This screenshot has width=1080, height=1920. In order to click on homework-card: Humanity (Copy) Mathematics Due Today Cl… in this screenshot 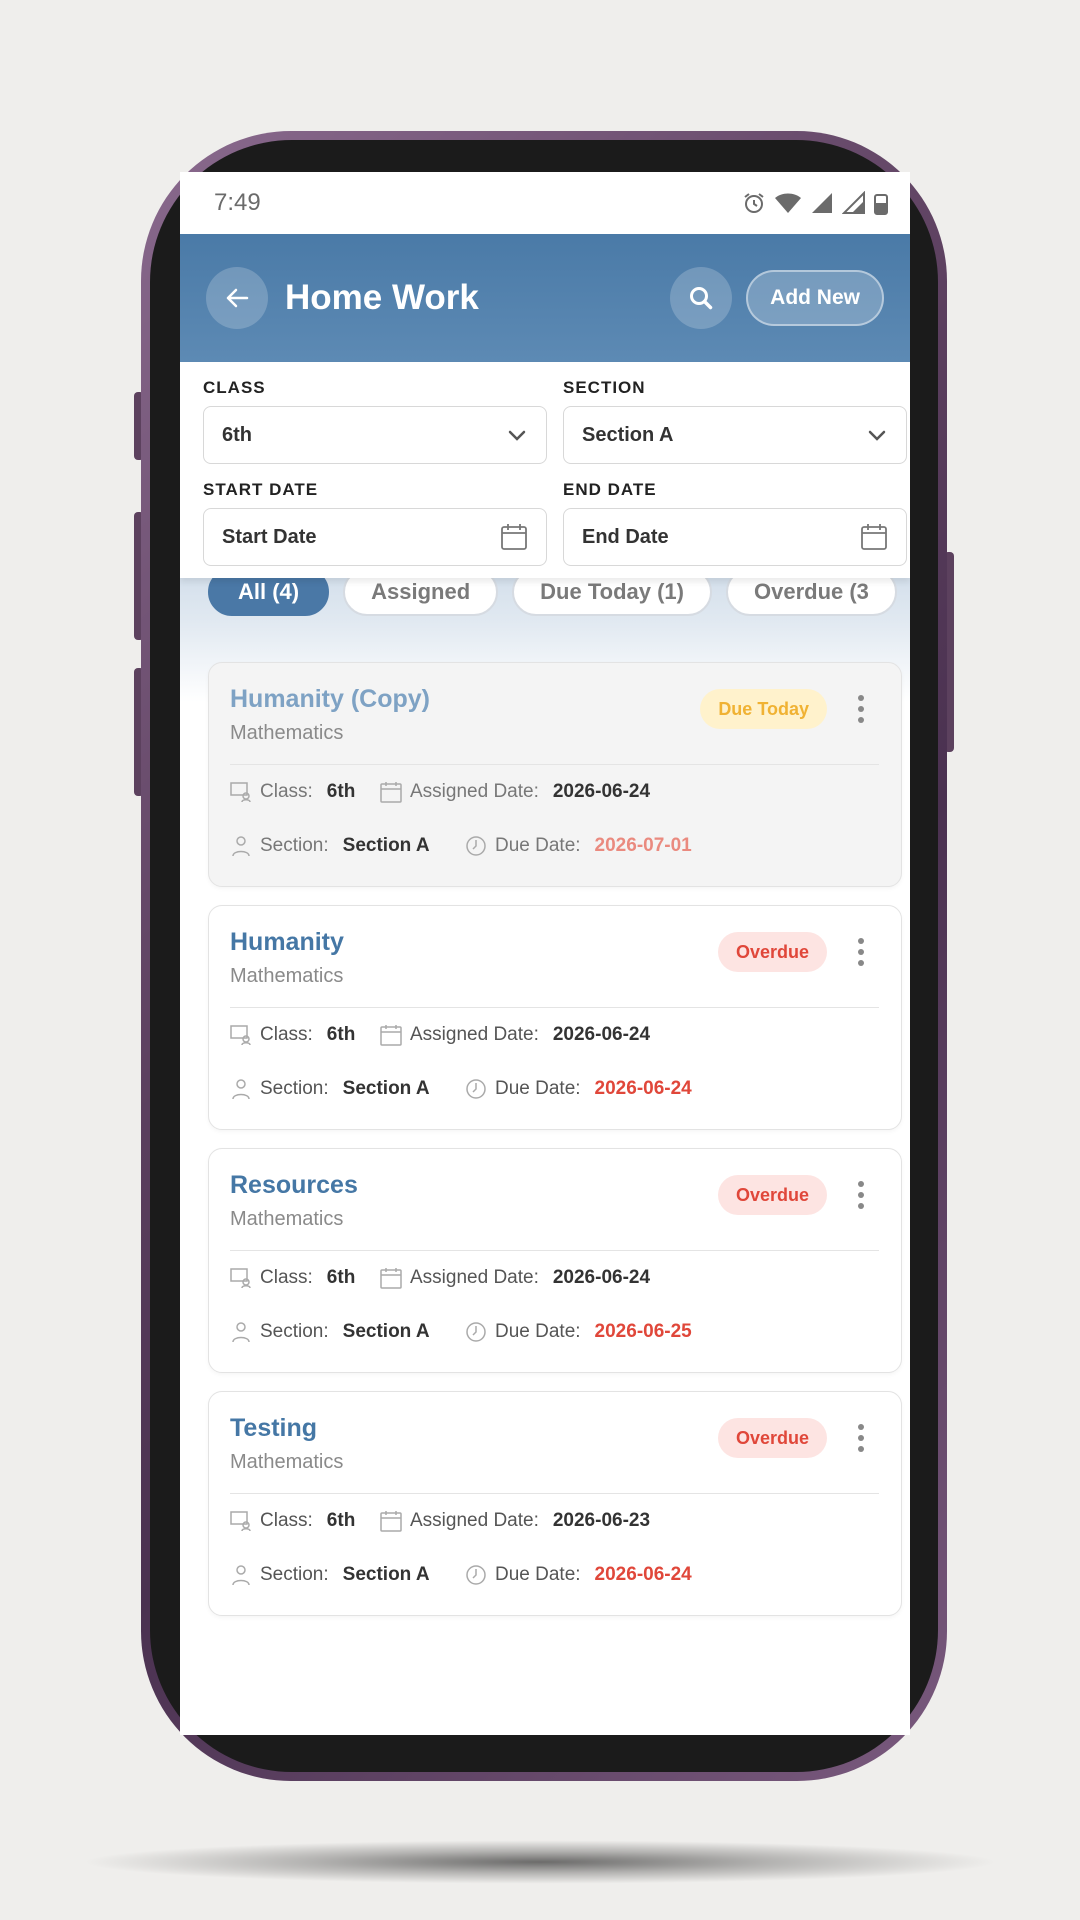, I will do `click(555, 774)`.